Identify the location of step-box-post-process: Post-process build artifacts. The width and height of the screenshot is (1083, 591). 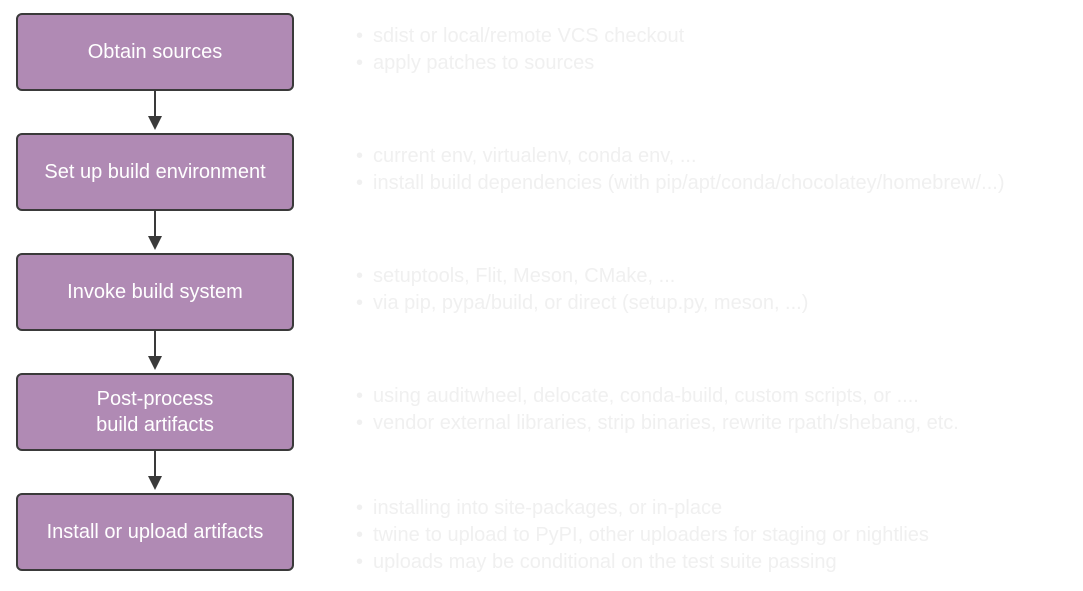
(155, 412).